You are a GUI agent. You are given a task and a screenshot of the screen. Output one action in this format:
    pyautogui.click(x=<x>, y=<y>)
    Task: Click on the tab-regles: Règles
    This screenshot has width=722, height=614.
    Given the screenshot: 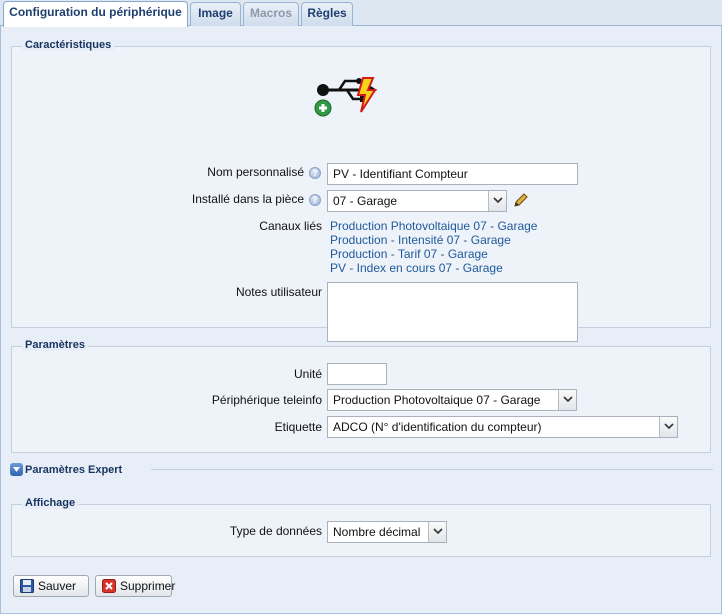 What is the action you would take?
    pyautogui.click(x=327, y=14)
    